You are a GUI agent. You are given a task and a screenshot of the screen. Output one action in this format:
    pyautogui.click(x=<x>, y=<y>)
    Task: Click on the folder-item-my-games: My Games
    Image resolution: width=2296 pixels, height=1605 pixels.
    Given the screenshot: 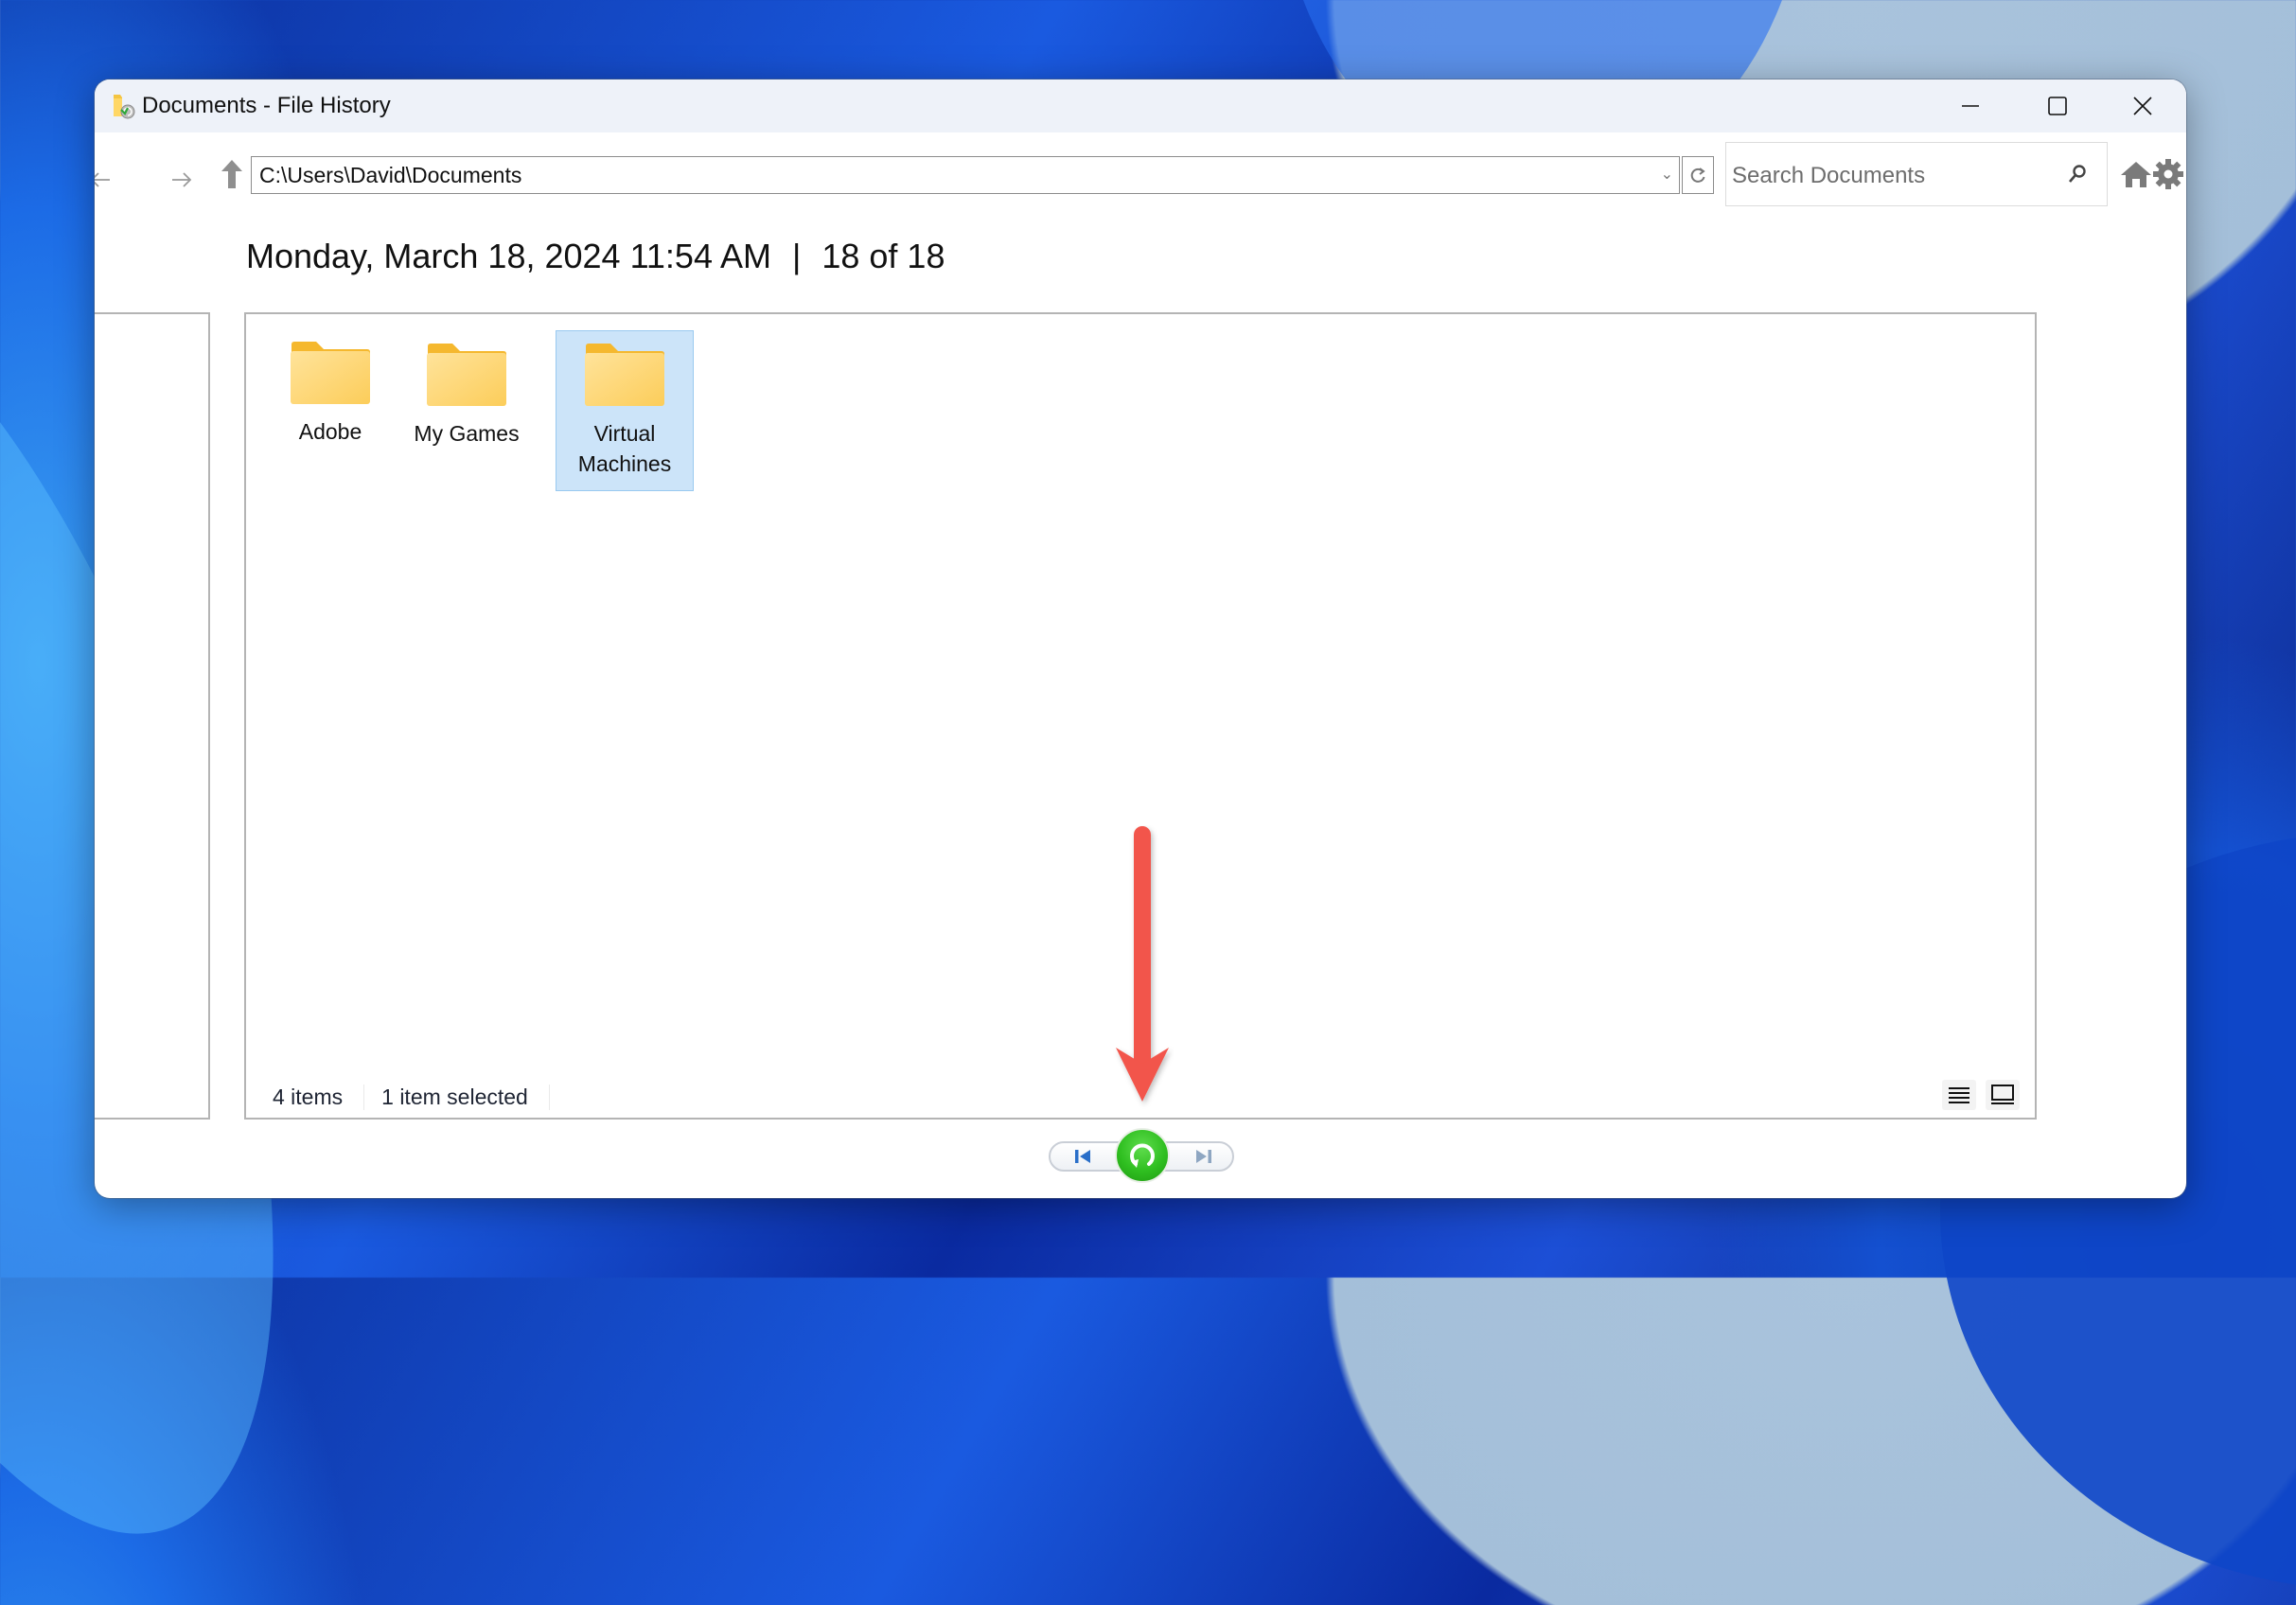 What is the action you would take?
    pyautogui.click(x=466, y=393)
    